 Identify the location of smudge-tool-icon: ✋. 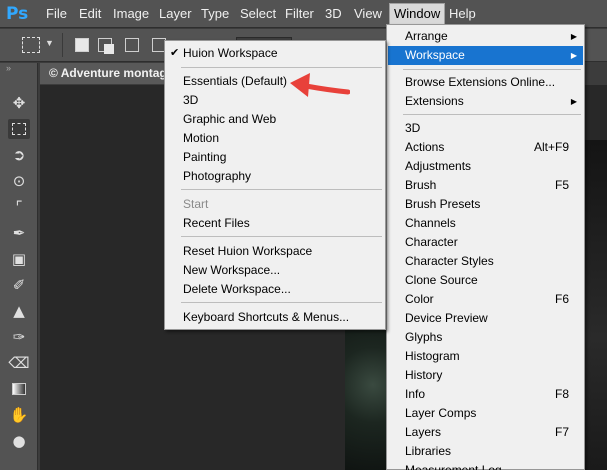
(19, 415).